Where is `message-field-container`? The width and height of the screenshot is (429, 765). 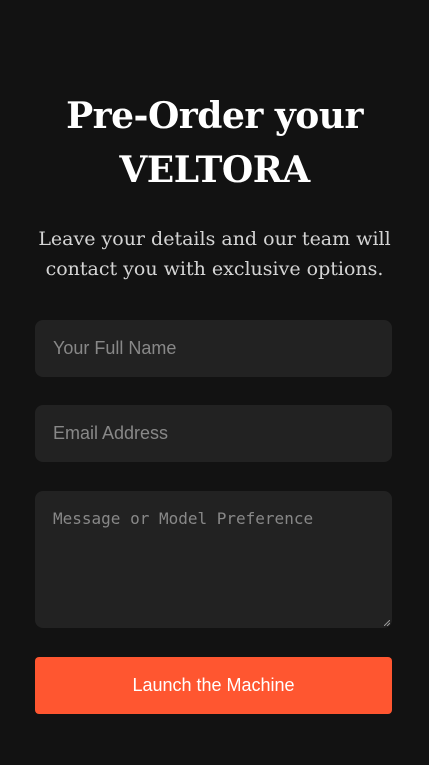 message-field-container is located at coordinates (213, 559).